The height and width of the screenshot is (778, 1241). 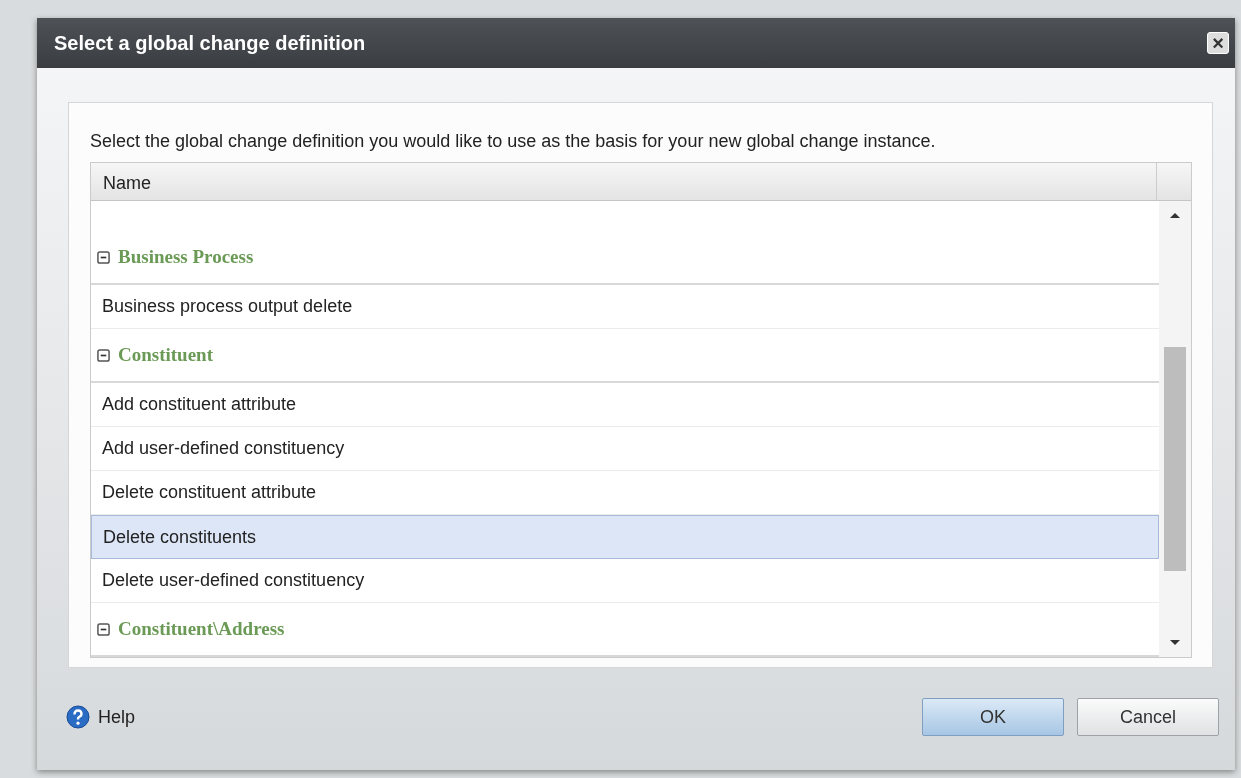 What do you see at coordinates (513, 141) in the screenshot?
I see `instruction-text: Select the global change definition you would like to use as the basis for your new global change instance.` at bounding box center [513, 141].